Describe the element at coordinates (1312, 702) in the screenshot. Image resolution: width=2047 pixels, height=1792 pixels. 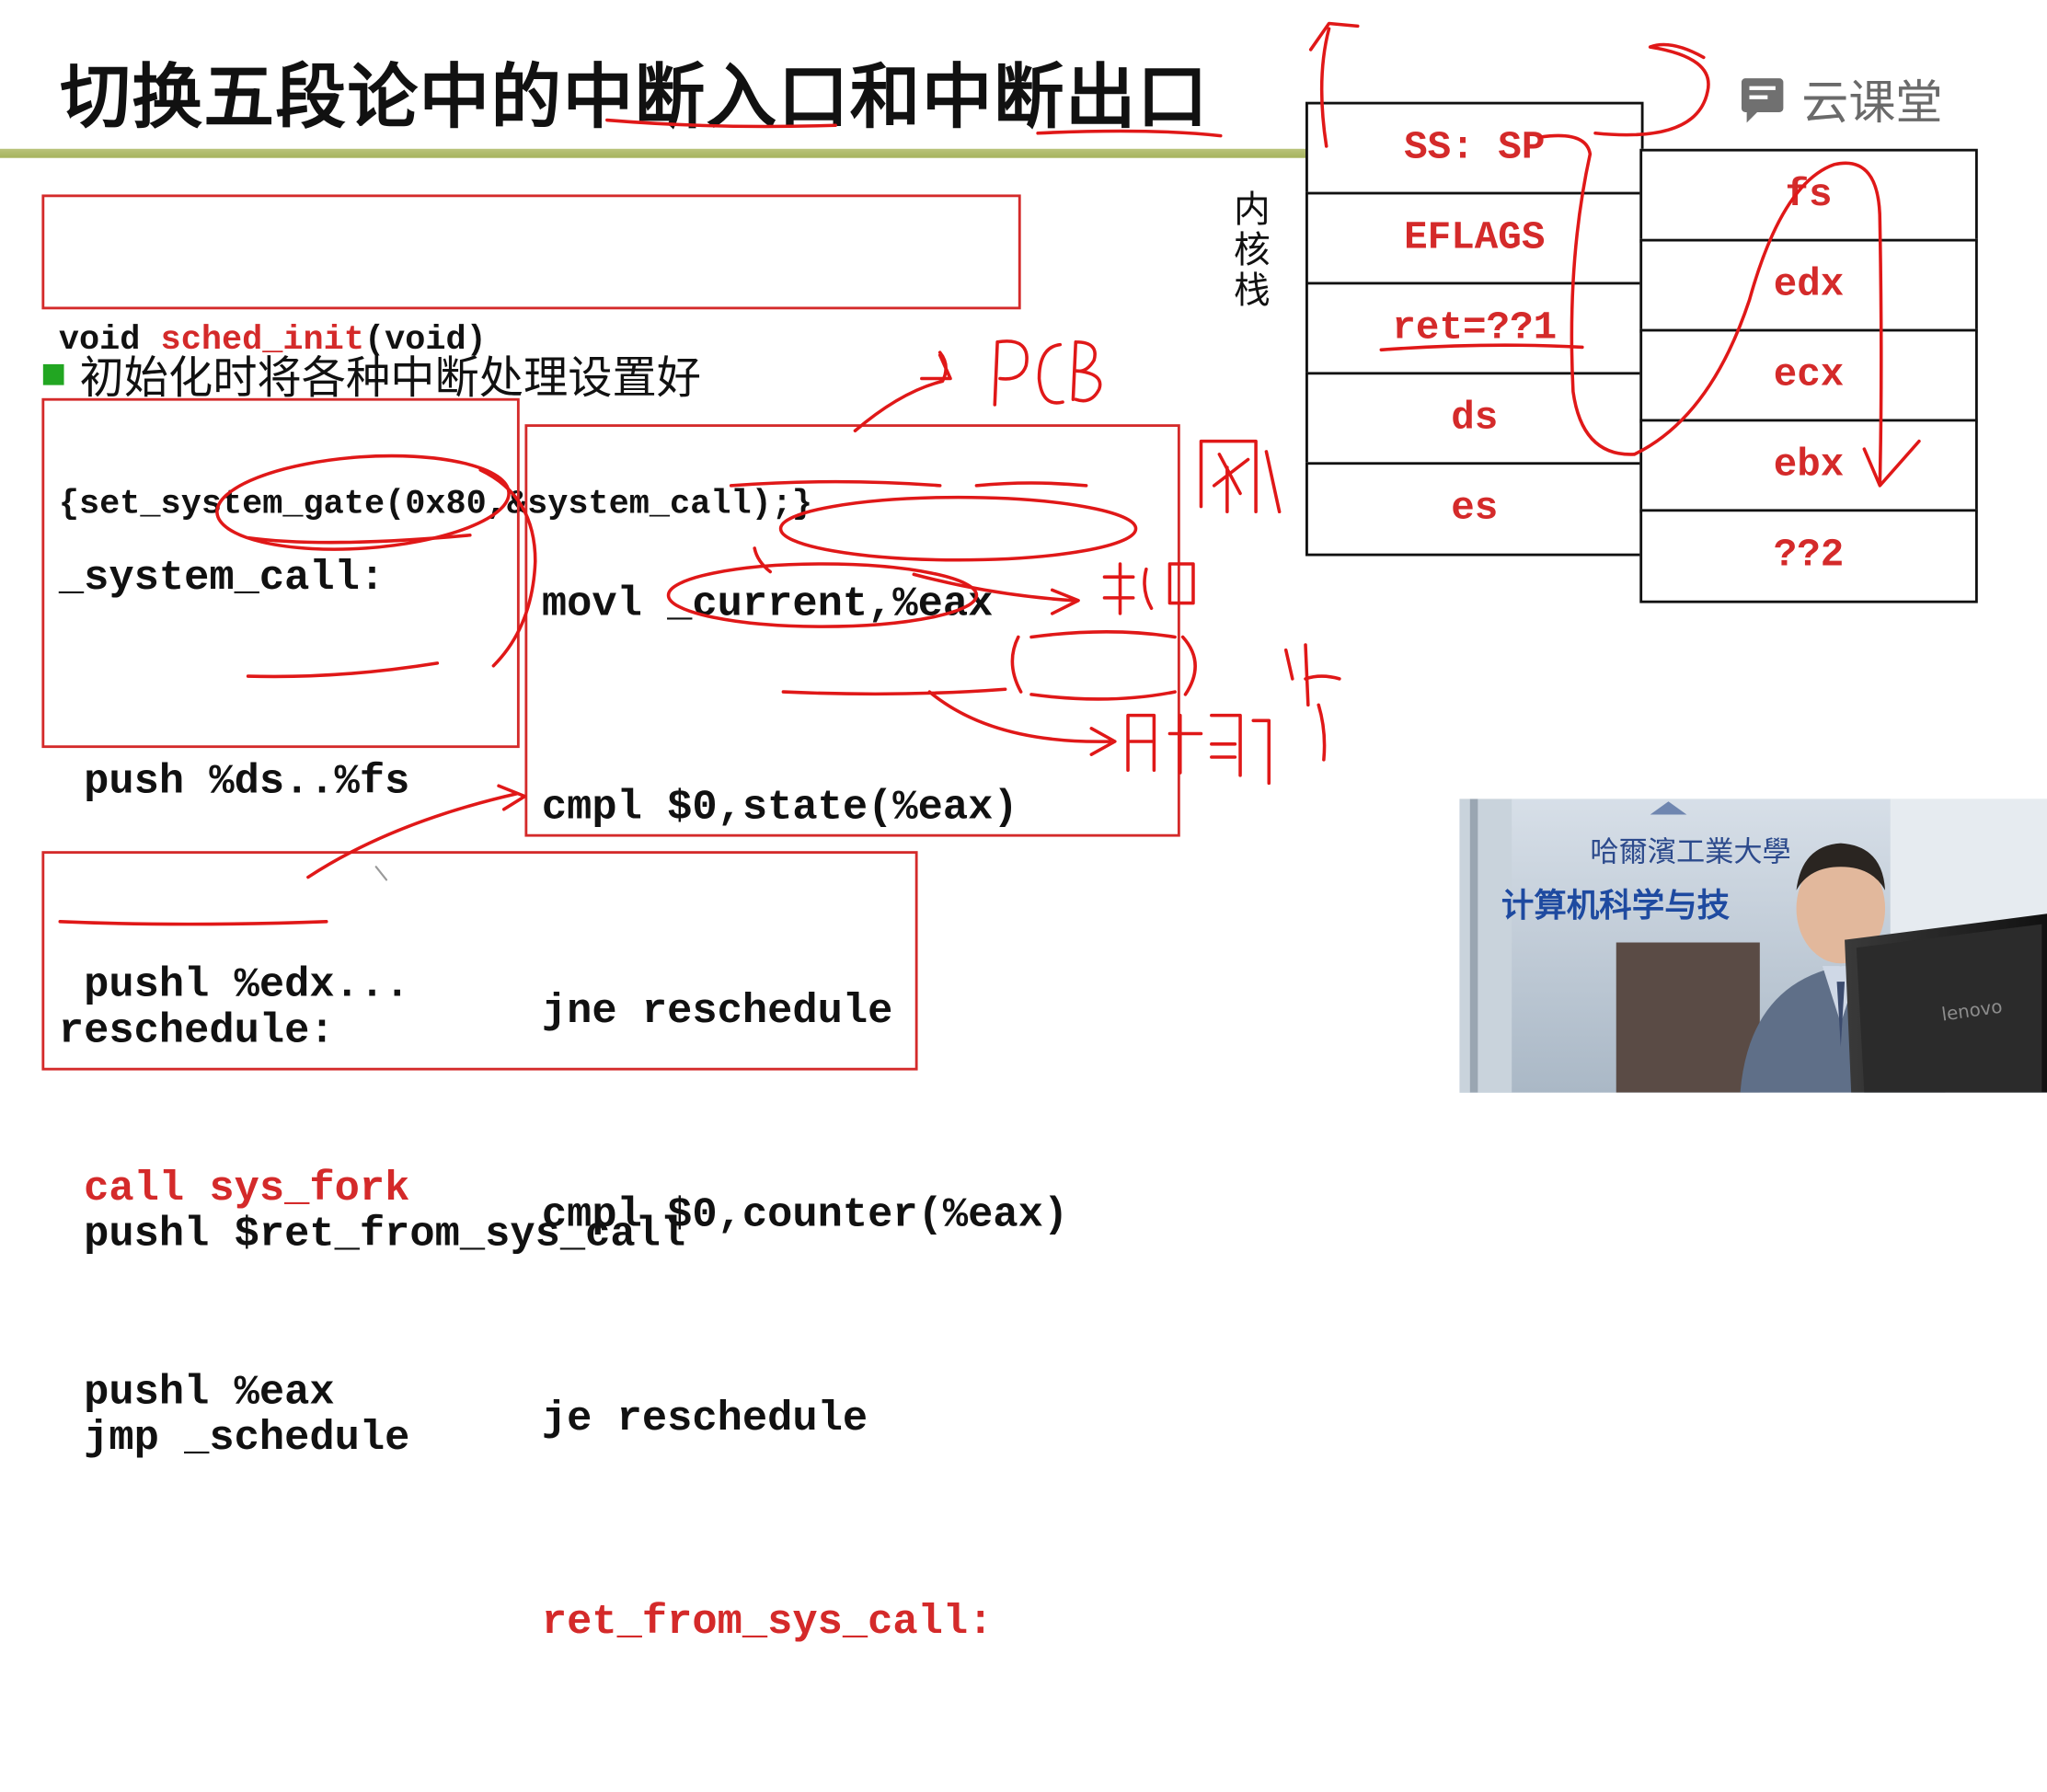
I see `annot-pian-text` at that location.